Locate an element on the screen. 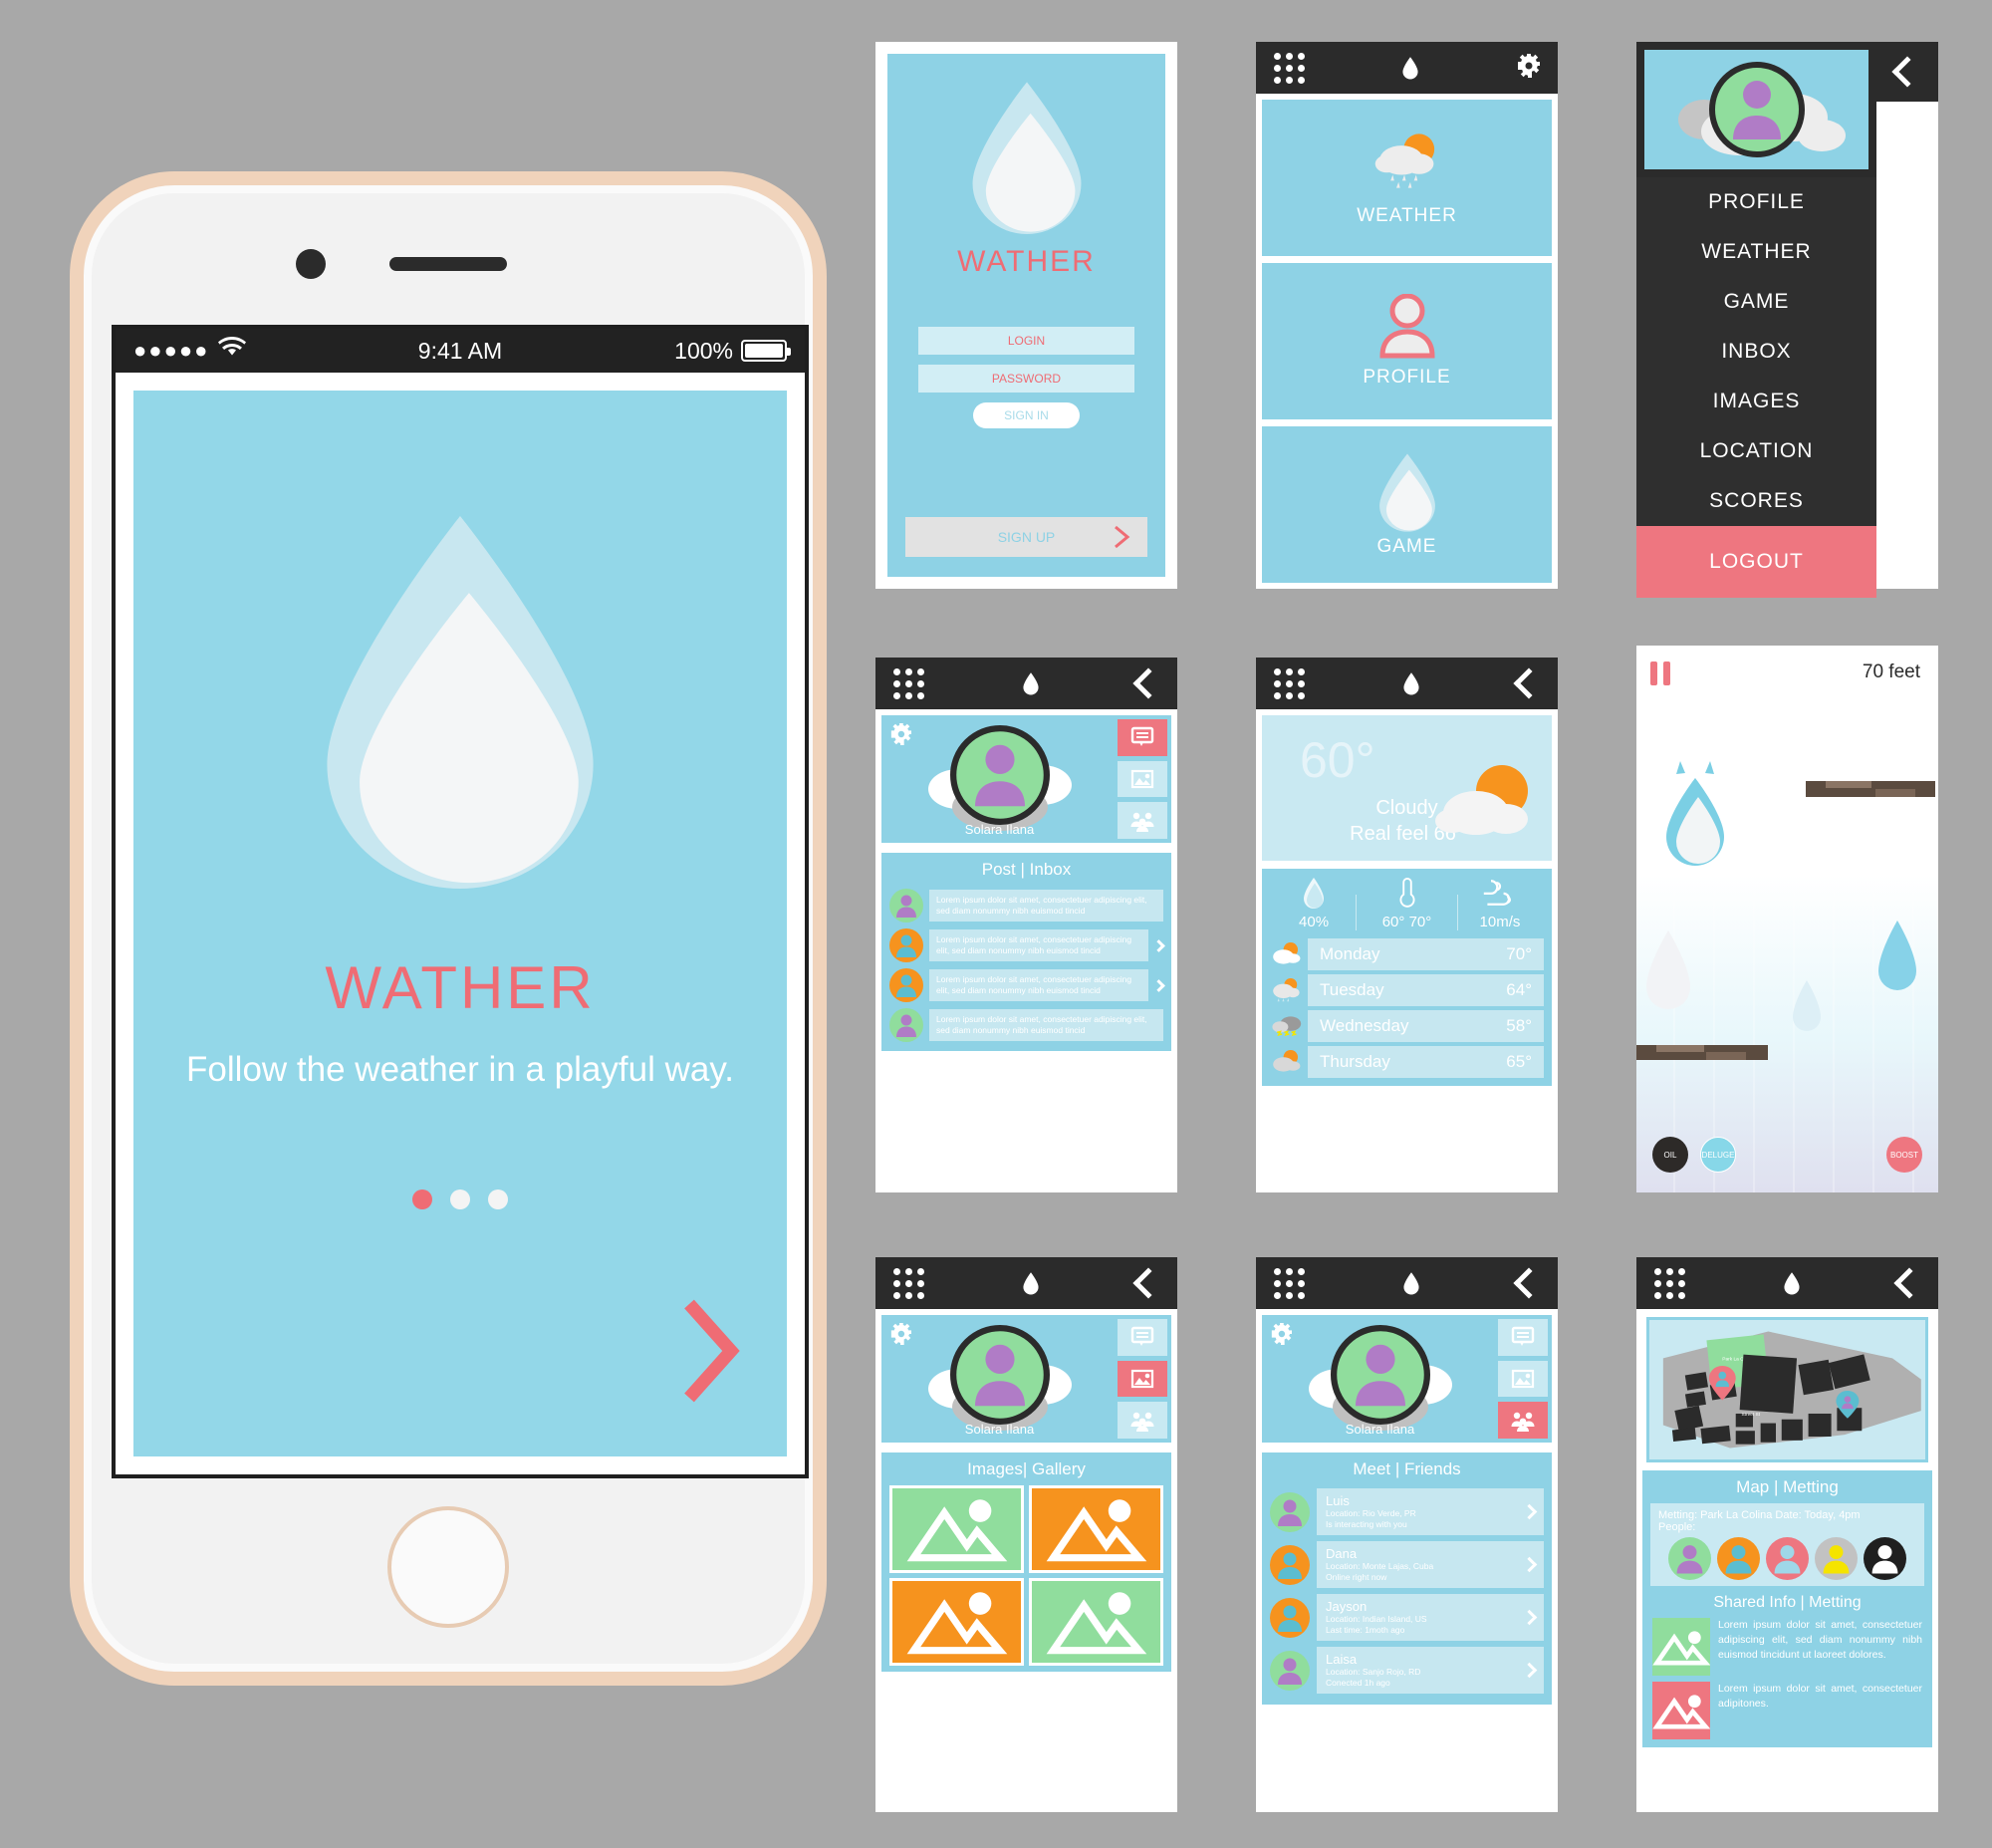 Image resolution: width=1992 pixels, height=1848 pixels. drawer-item-weather: WEATHER is located at coordinates (1756, 252).